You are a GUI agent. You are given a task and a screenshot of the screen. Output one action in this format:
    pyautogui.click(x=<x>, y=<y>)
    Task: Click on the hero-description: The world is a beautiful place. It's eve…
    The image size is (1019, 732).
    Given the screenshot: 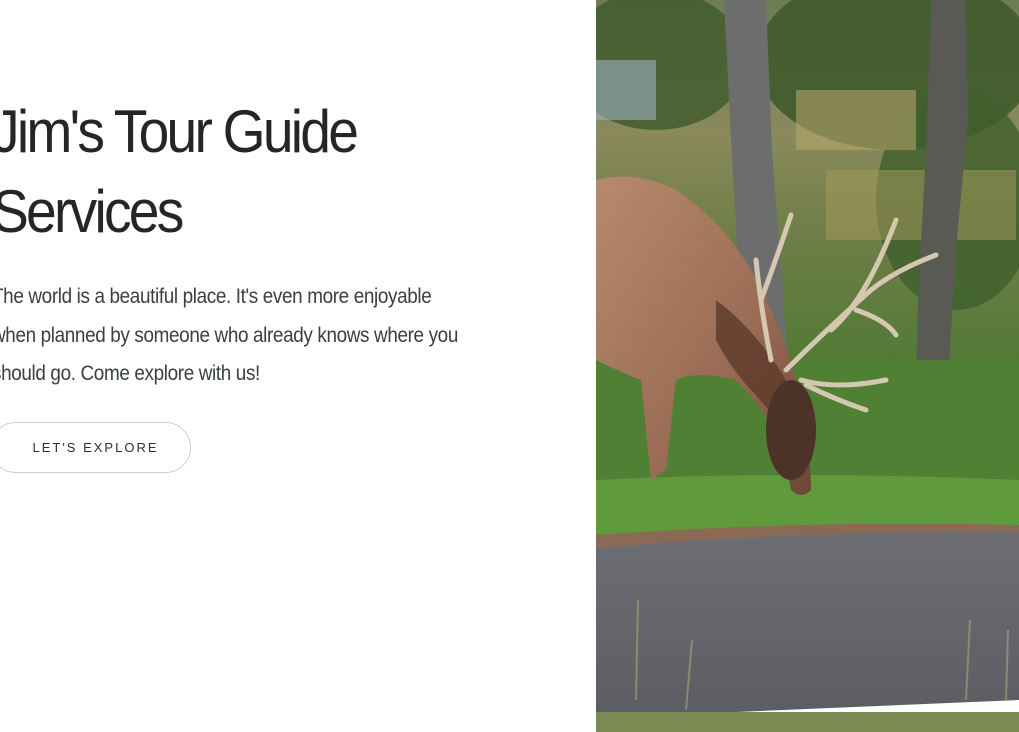 What is the action you would take?
    pyautogui.click(x=229, y=335)
    